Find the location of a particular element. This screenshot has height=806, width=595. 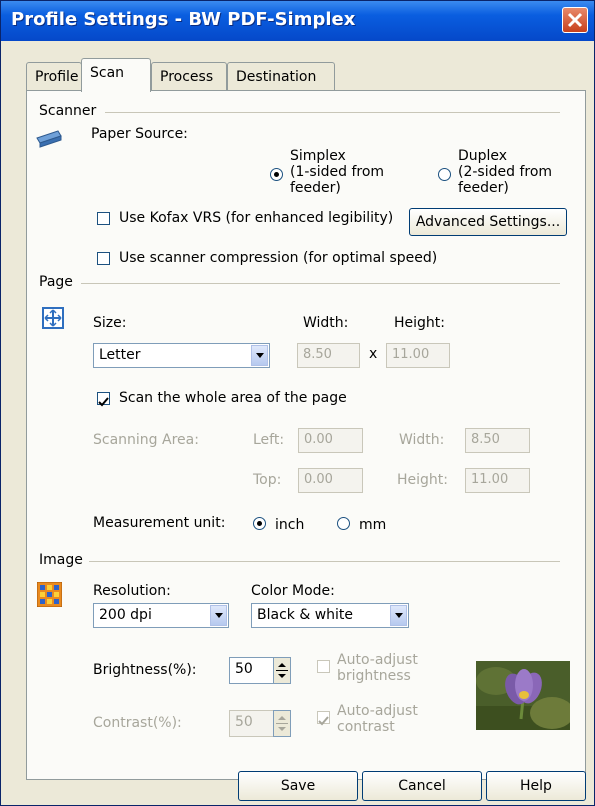

title-bar: Profile Settings - BW PDF-Simplex is located at coordinates (297, 21).